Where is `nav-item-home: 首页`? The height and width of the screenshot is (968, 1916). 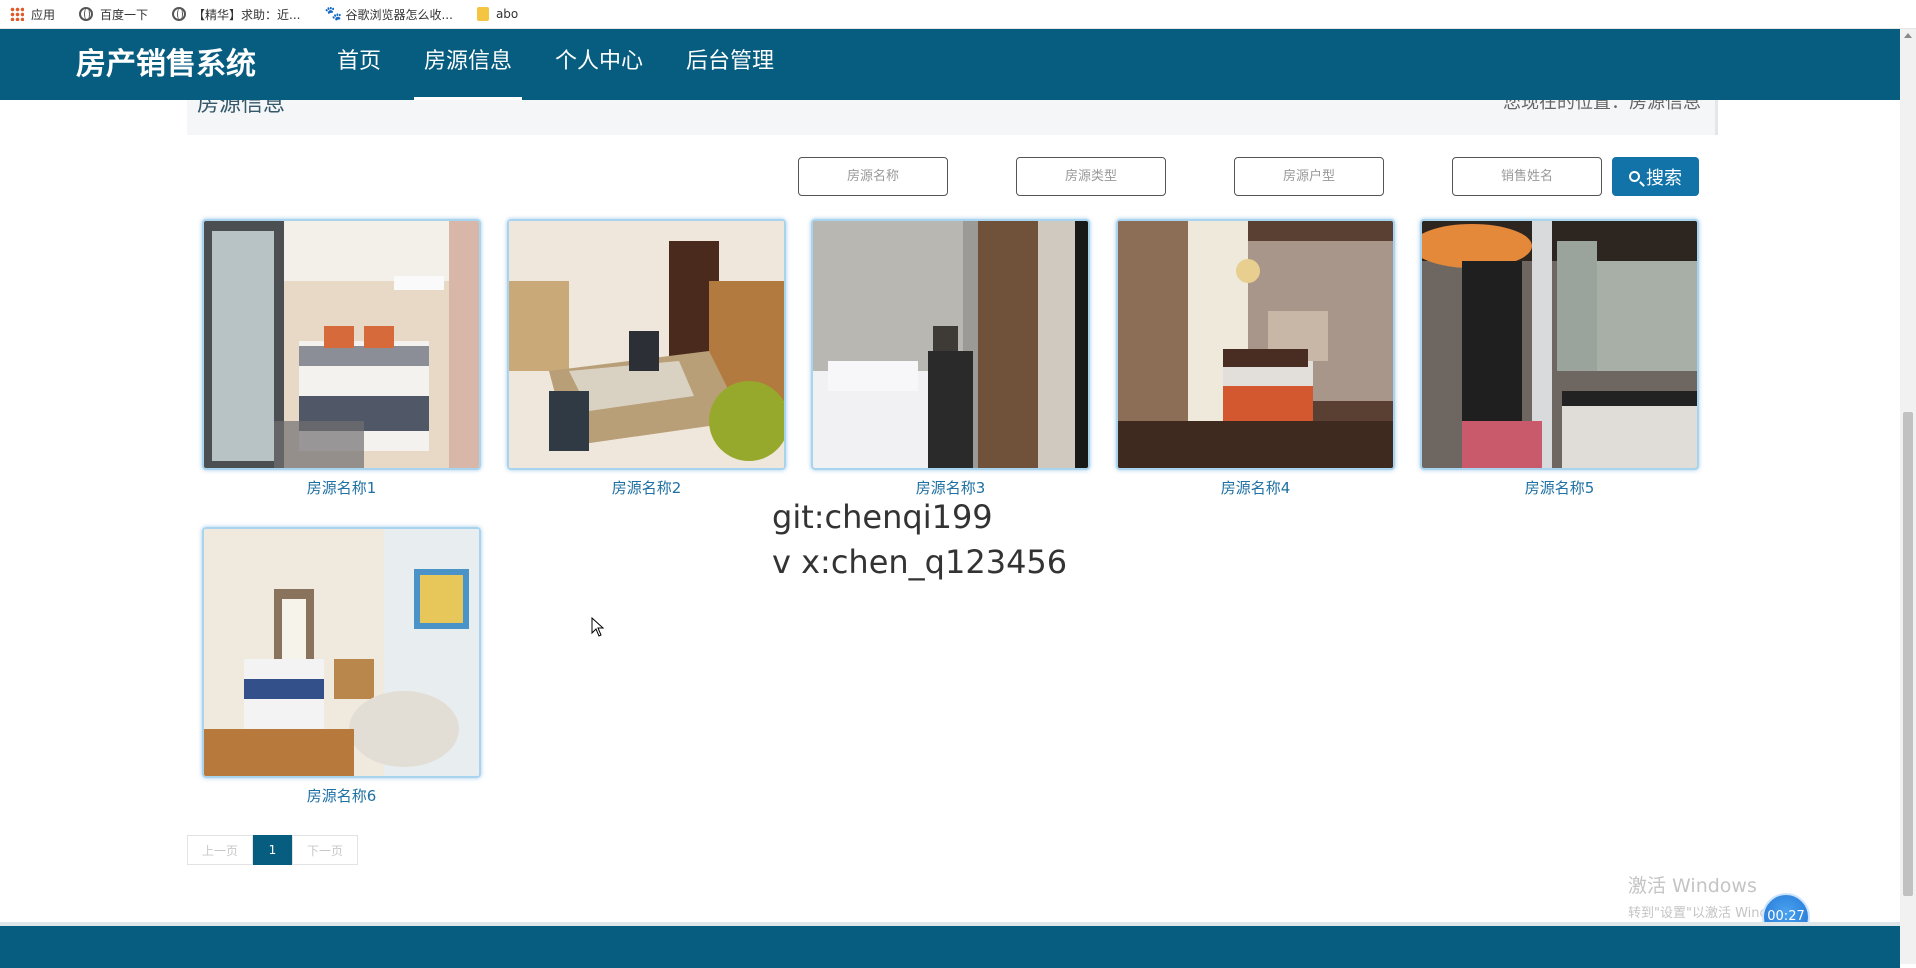 nav-item-home: 首页 is located at coordinates (359, 64).